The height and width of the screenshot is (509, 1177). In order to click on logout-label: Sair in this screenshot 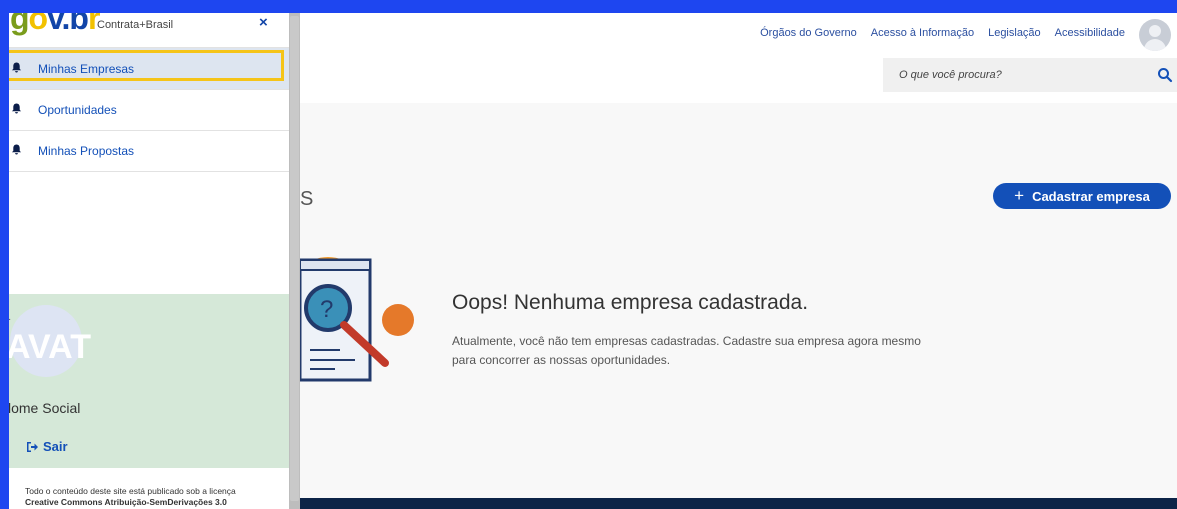, I will do `click(55, 446)`.